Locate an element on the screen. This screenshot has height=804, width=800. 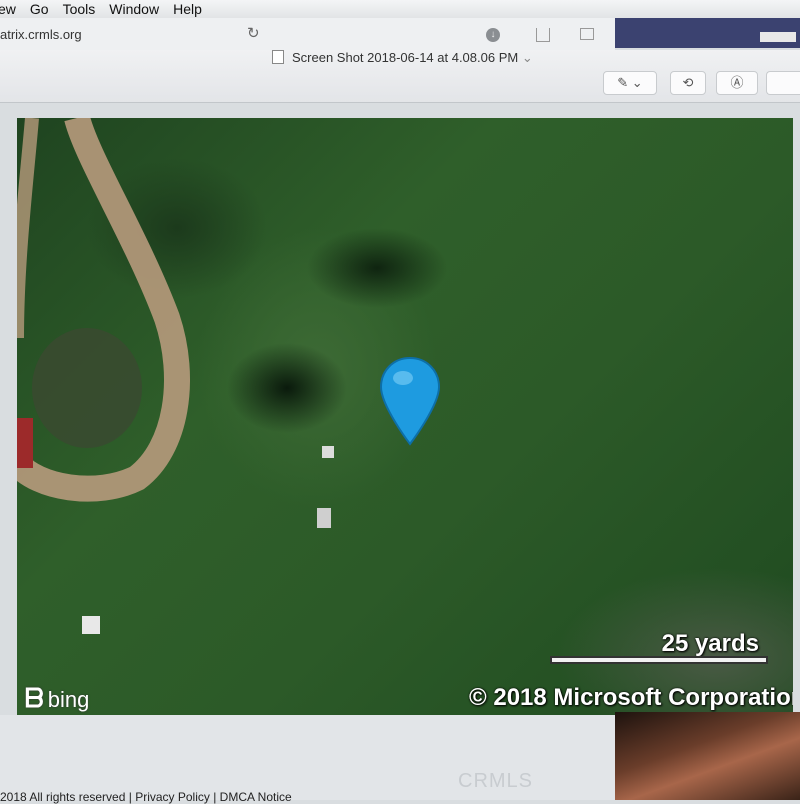
menu-help: Help is located at coordinates (187, 9).